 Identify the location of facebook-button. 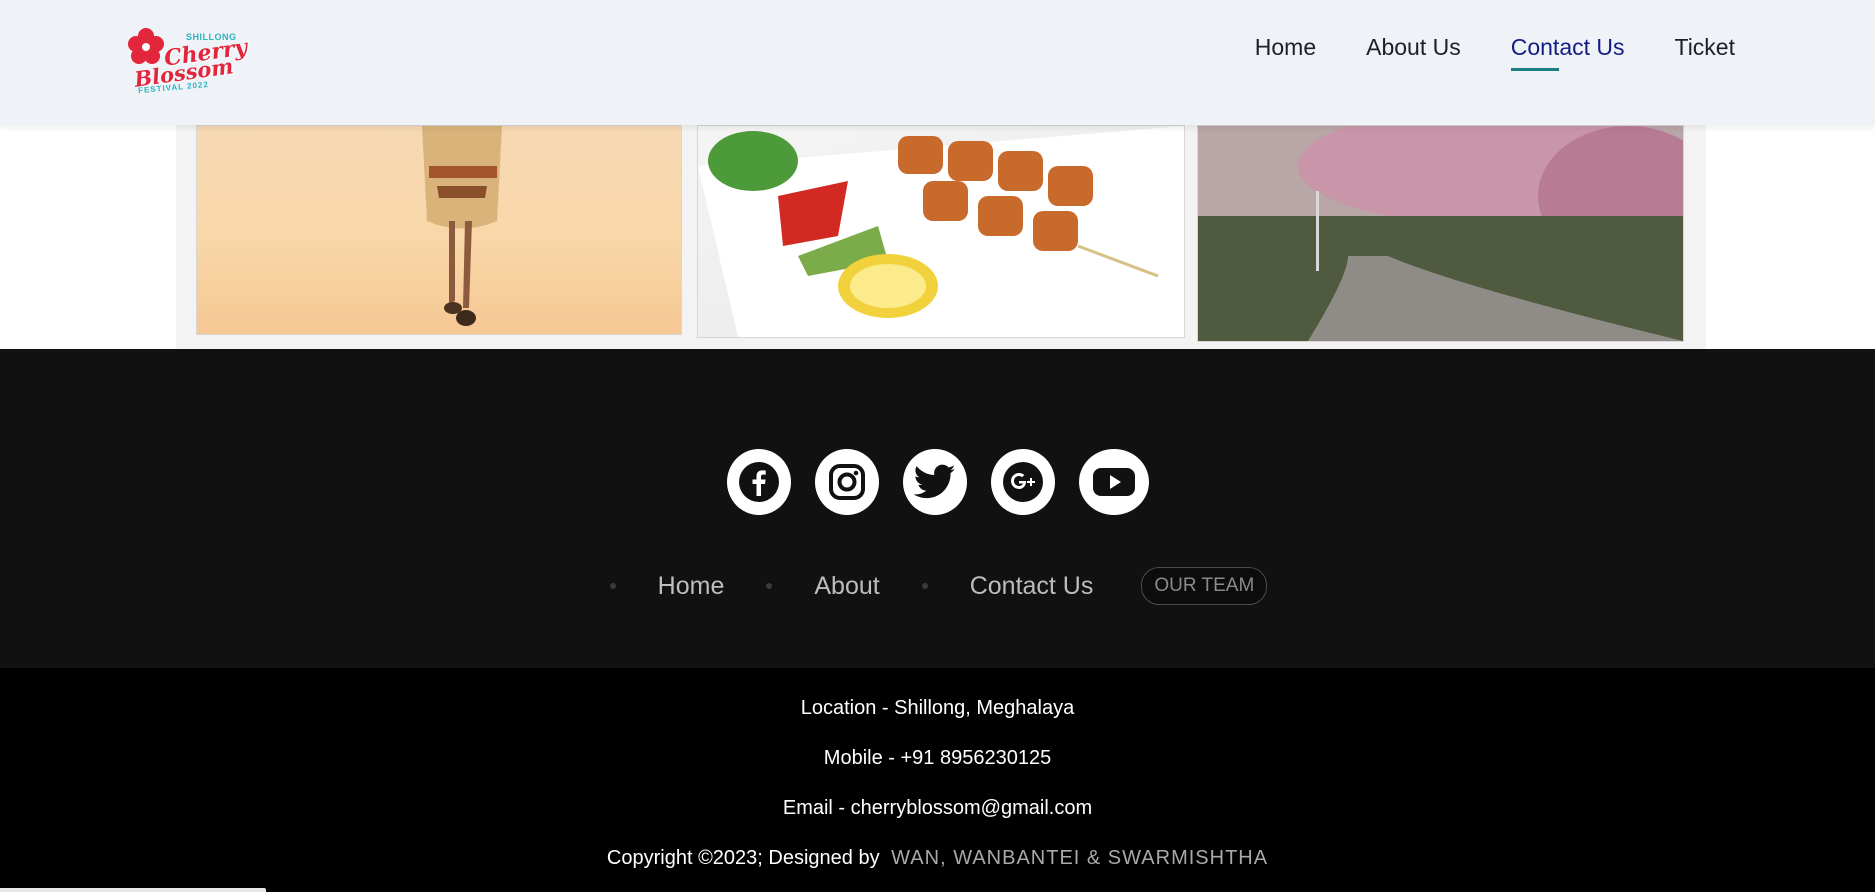
(758, 482).